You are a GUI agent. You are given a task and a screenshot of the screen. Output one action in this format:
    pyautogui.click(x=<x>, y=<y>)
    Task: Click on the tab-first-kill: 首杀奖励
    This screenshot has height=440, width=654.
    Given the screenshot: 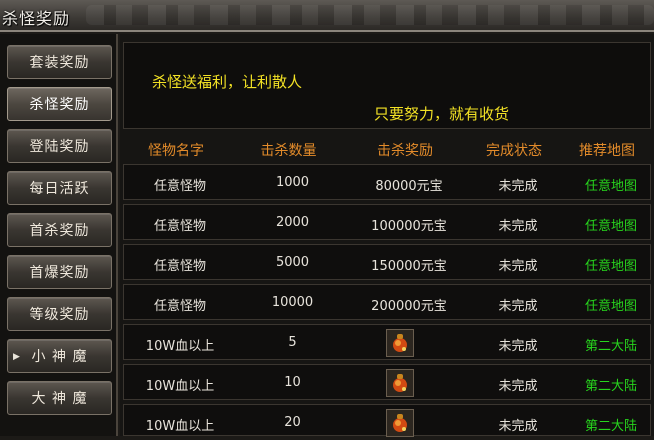 What is the action you would take?
    pyautogui.click(x=59, y=230)
    